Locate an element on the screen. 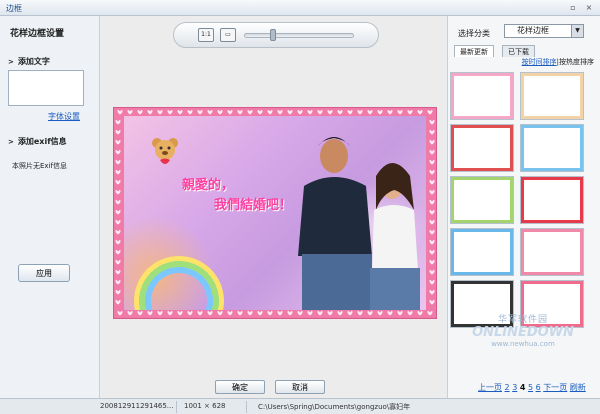  sort-by-time-link: 按时间排序 is located at coordinates (539, 62).